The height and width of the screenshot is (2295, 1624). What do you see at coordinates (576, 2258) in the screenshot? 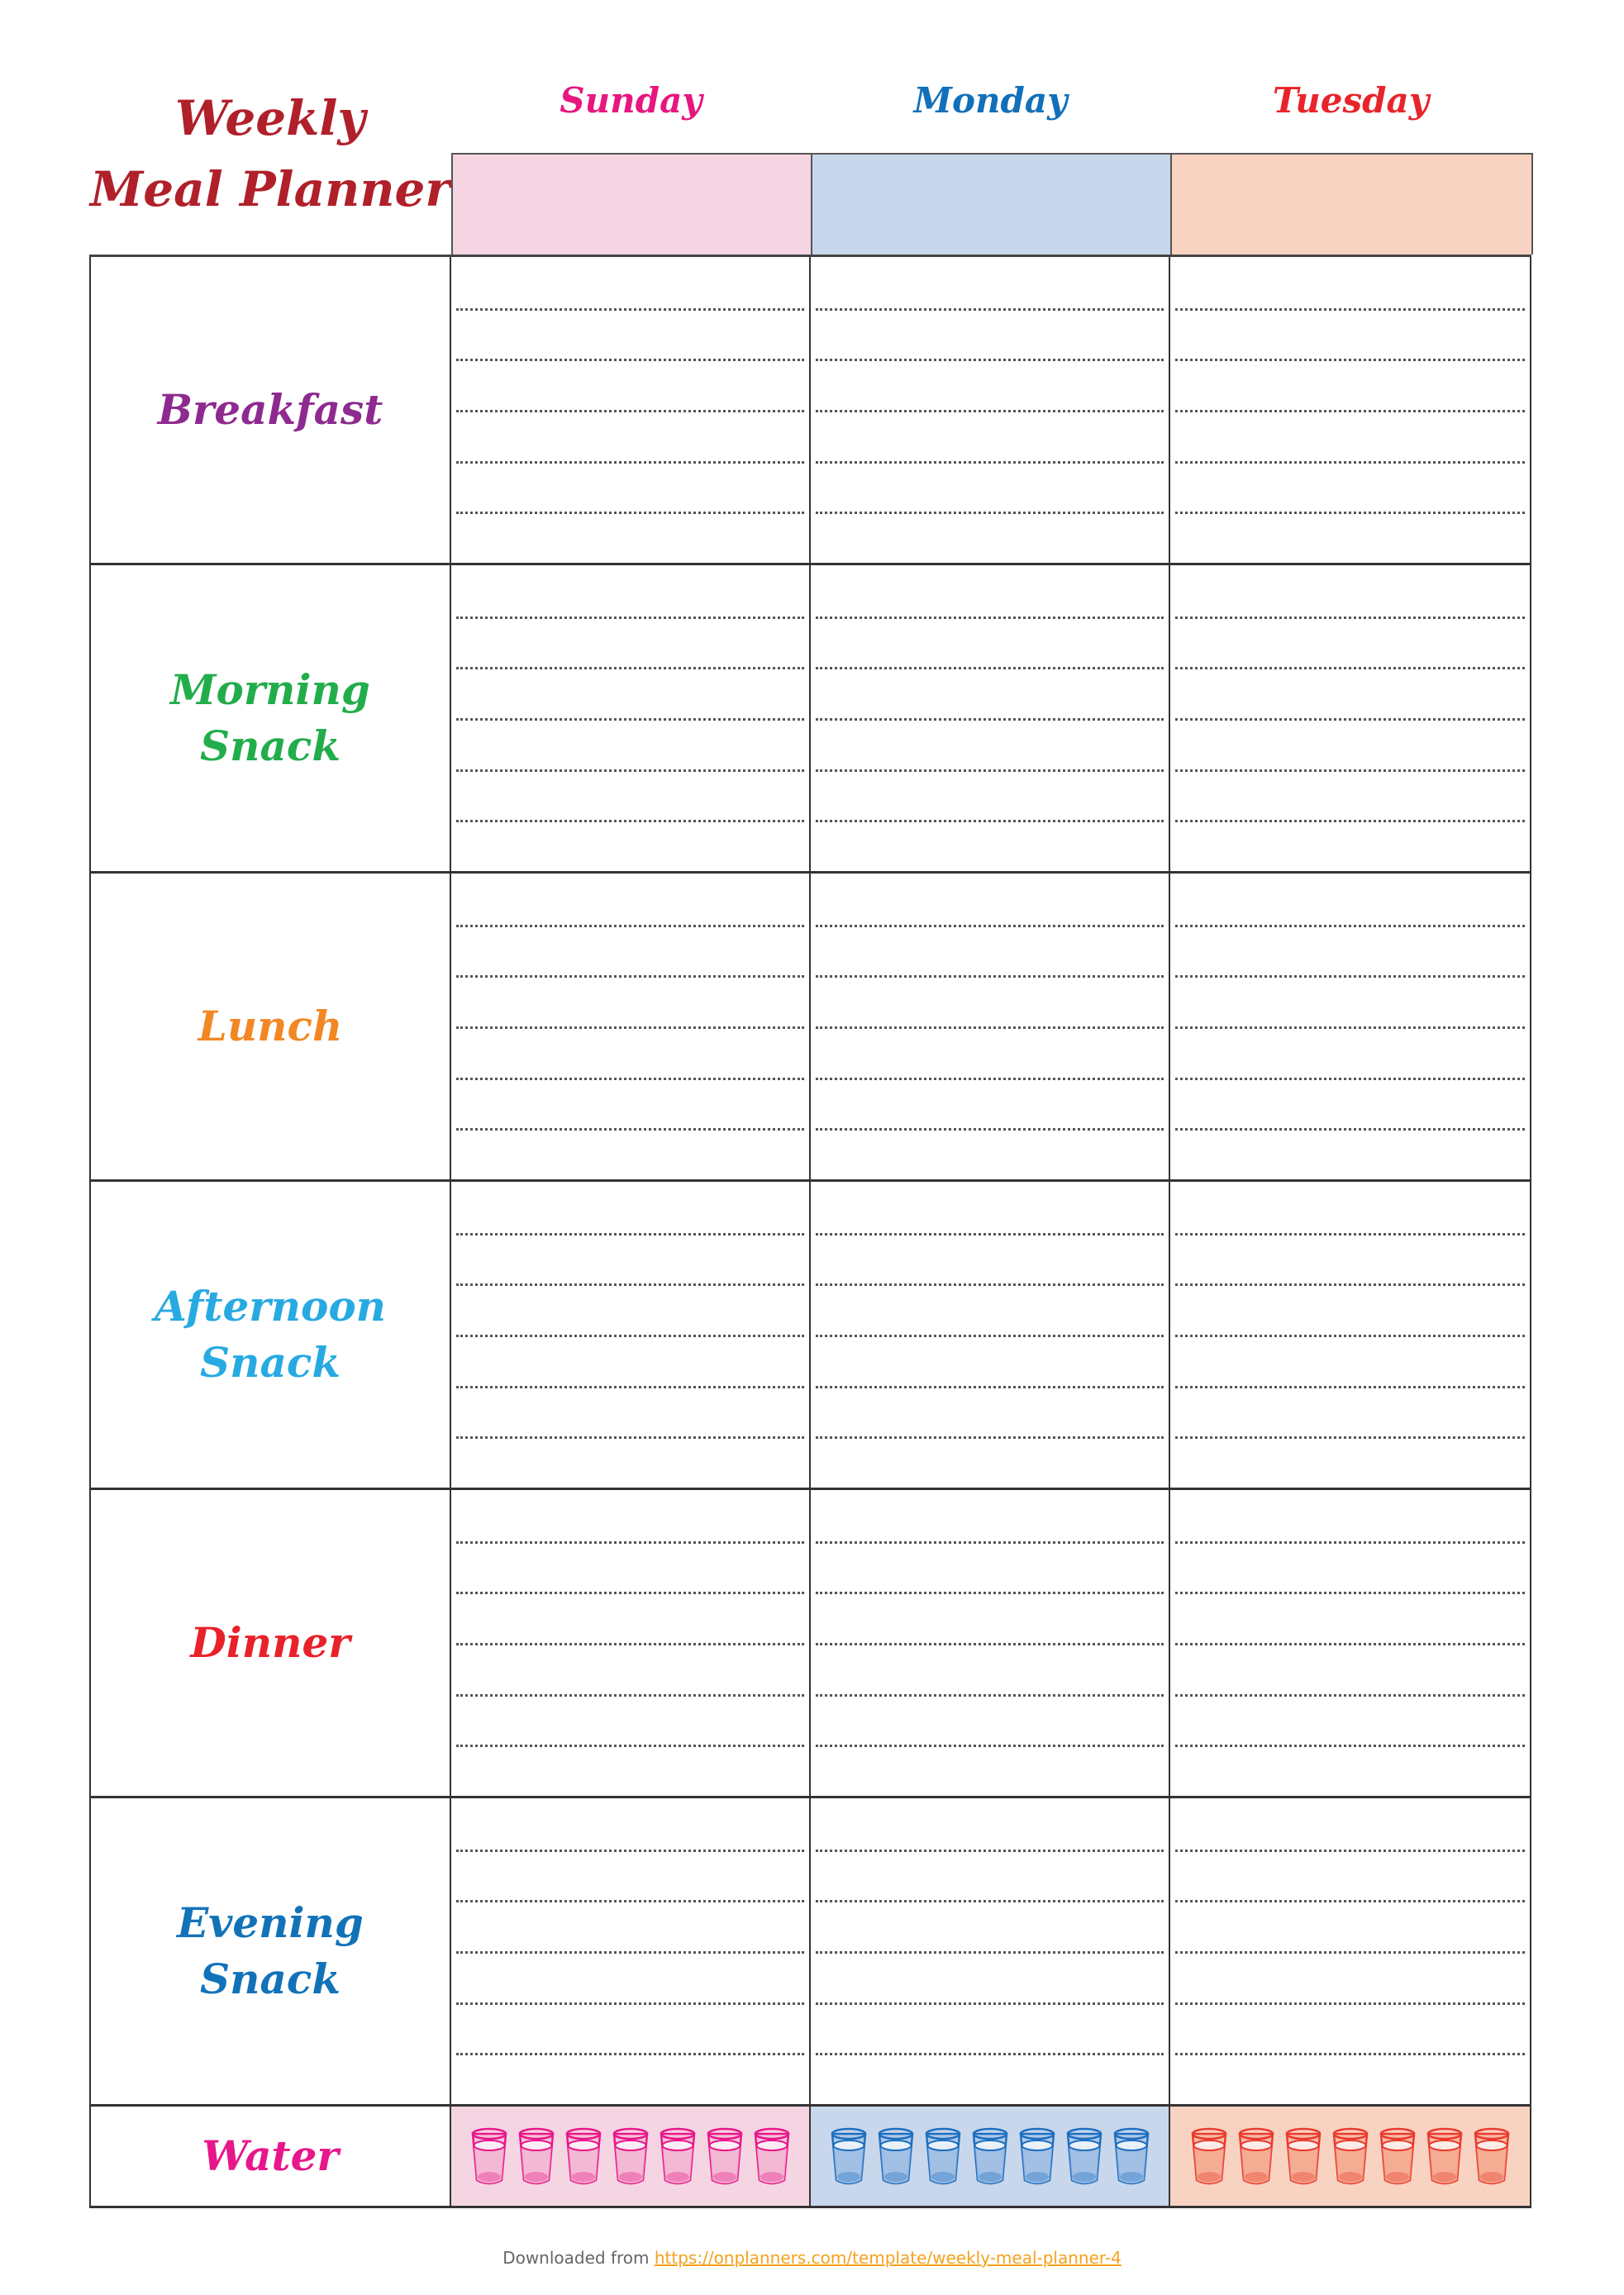
I see `footer-prefix: Downloaded from` at bounding box center [576, 2258].